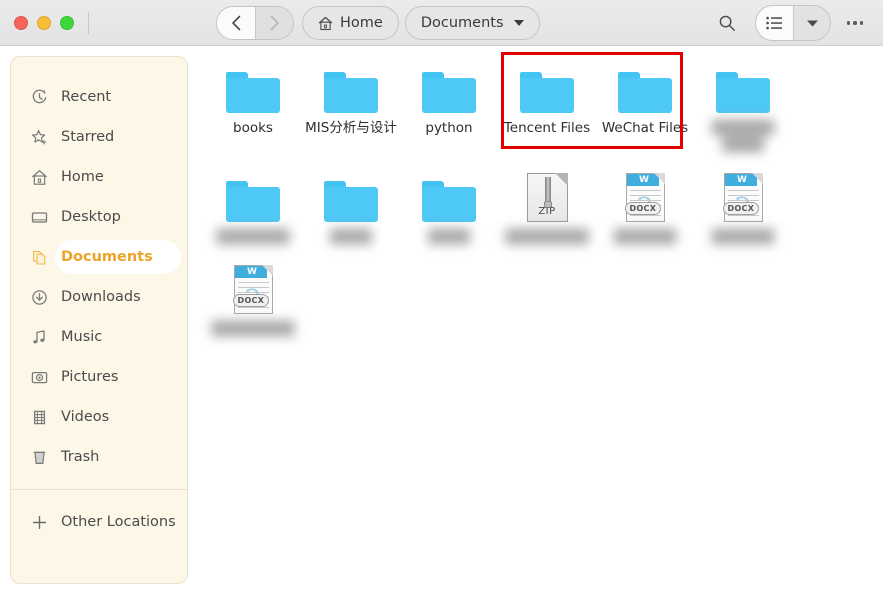 The height and width of the screenshot is (590, 883). What do you see at coordinates (39, 297) in the screenshot?
I see `download-icon` at bounding box center [39, 297].